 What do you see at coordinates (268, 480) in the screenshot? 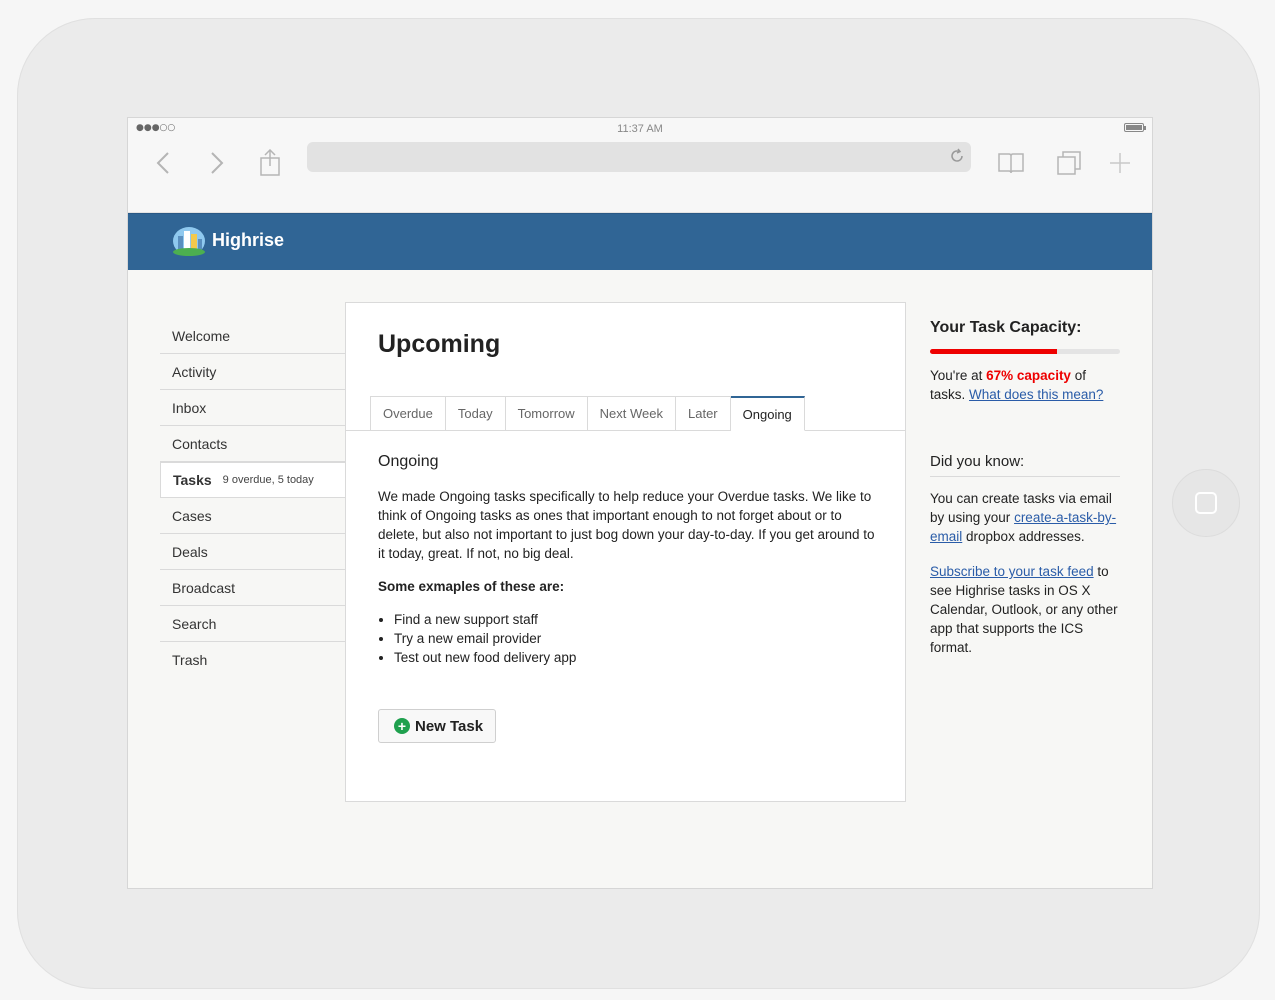
I see `tasks-count-meta: 9 overdue, 5 today` at bounding box center [268, 480].